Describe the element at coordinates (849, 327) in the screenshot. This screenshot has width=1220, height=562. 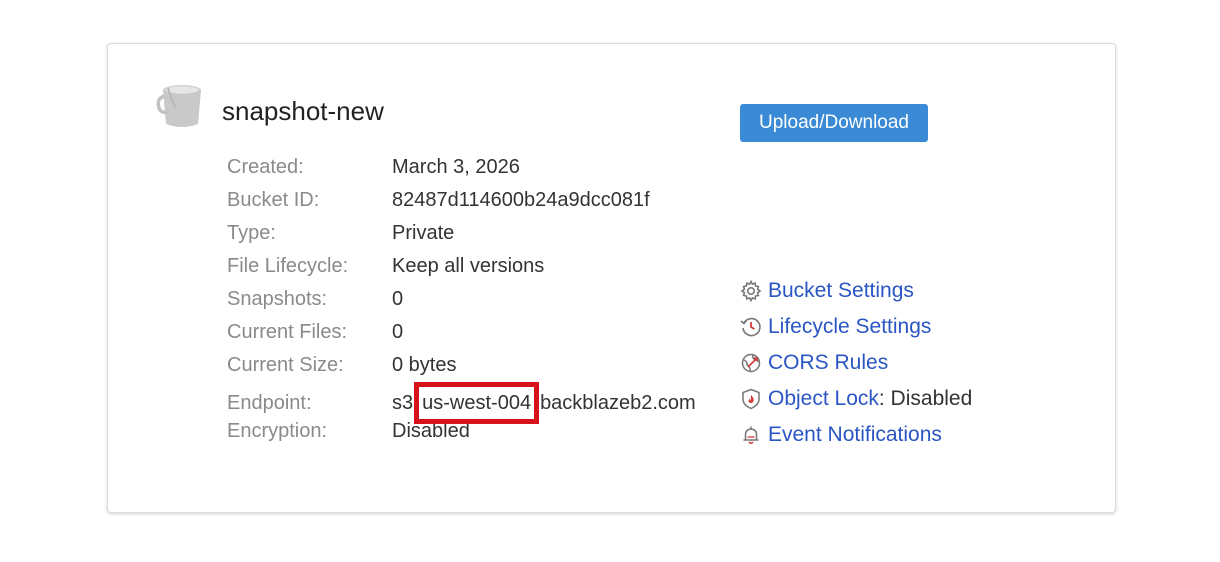
I see `lifecycle-settings-link: Lifecycle Settings` at that location.